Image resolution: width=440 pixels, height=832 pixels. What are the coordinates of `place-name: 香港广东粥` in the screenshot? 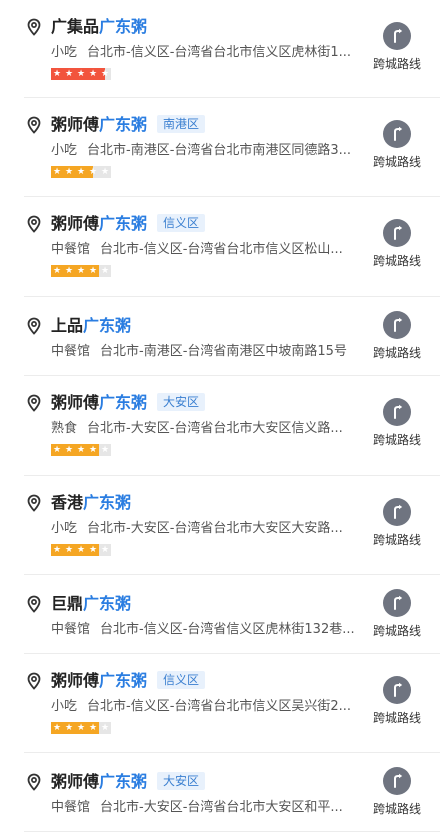 It's located at (91, 503).